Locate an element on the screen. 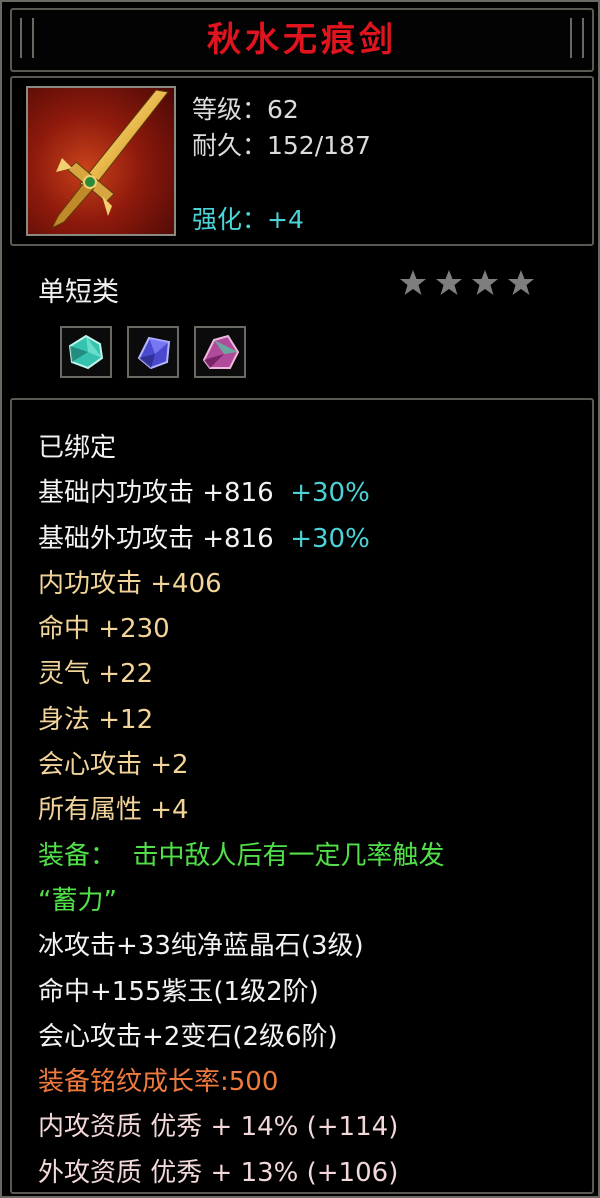 This screenshot has width=600, height=1198. title-bar: 秋水无痕剑 is located at coordinates (302, 40).